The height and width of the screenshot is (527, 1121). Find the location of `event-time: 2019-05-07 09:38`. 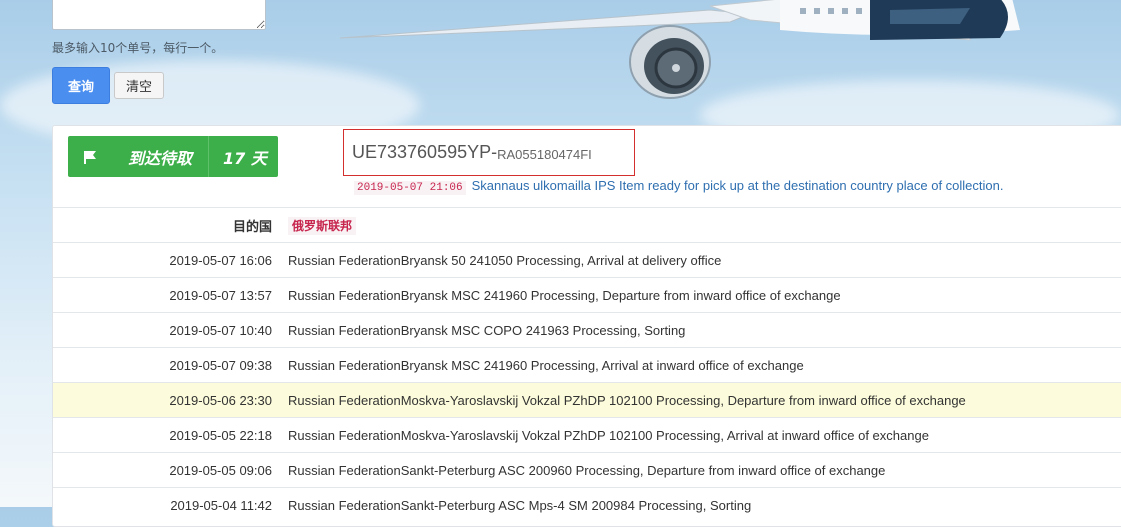

event-time: 2019-05-07 09:38 is located at coordinates (170, 365).